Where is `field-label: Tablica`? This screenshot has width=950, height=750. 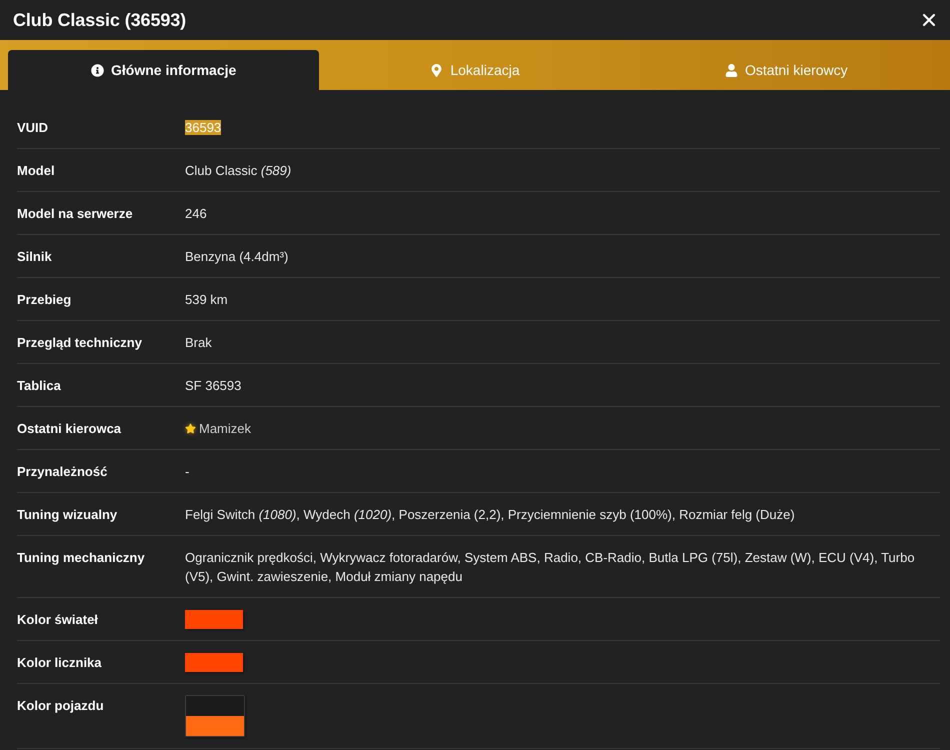 field-label: Tablica is located at coordinates (39, 386).